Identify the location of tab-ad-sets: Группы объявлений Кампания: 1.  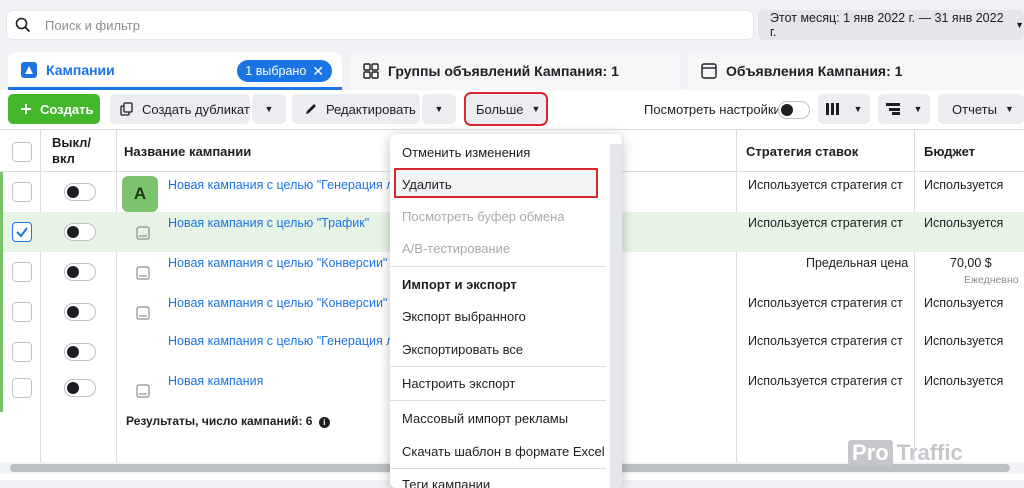
(515, 71).